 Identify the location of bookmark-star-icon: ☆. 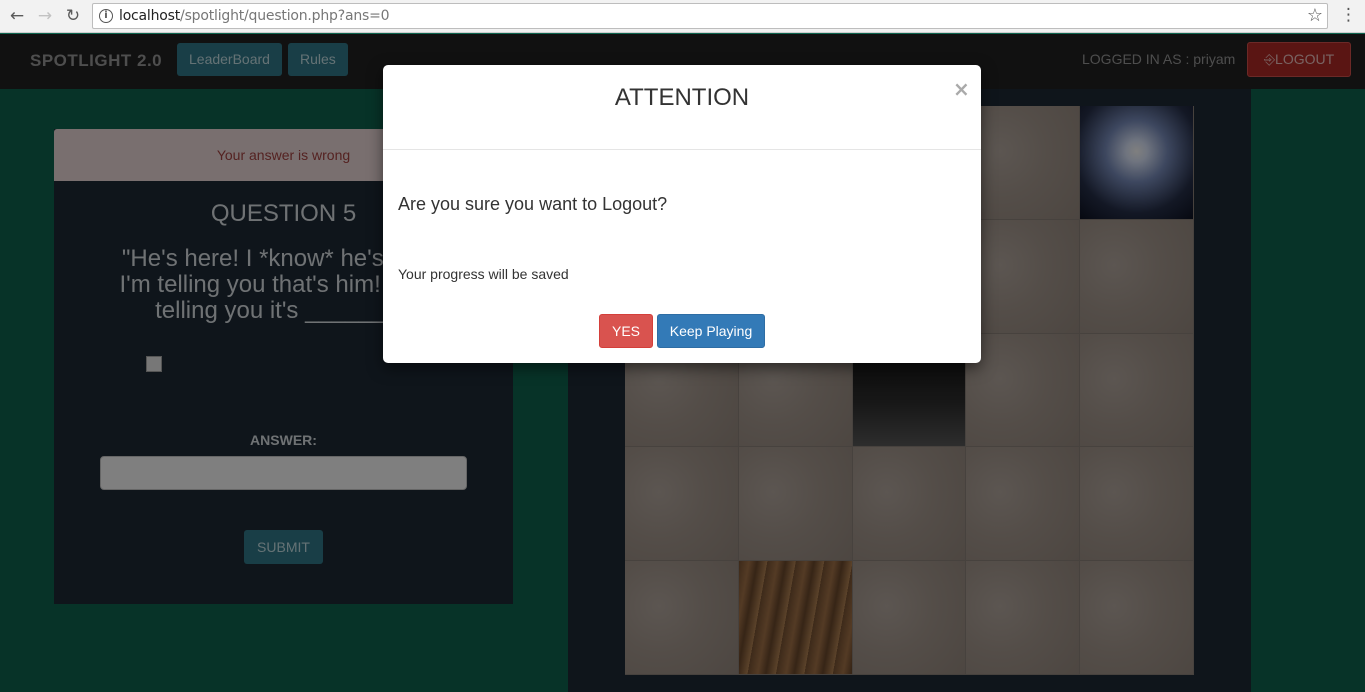
(1315, 15).